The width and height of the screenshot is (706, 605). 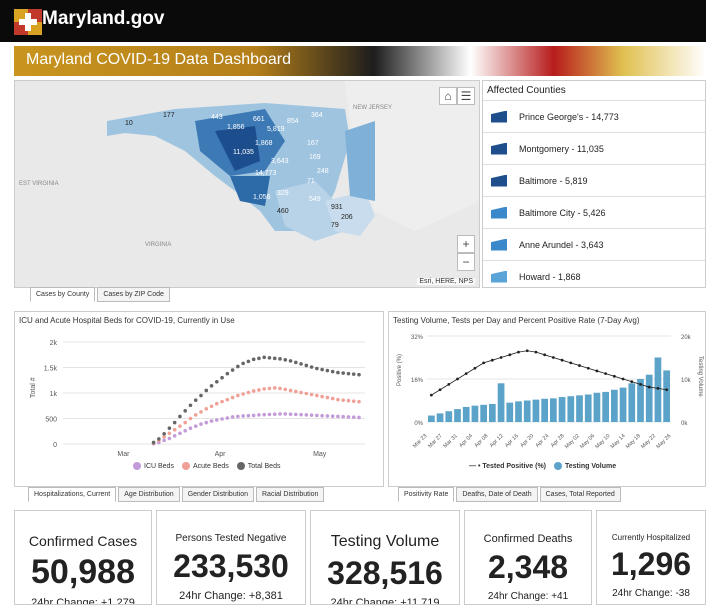 I want to click on x-tick-label: May 22, so click(x=648, y=441).